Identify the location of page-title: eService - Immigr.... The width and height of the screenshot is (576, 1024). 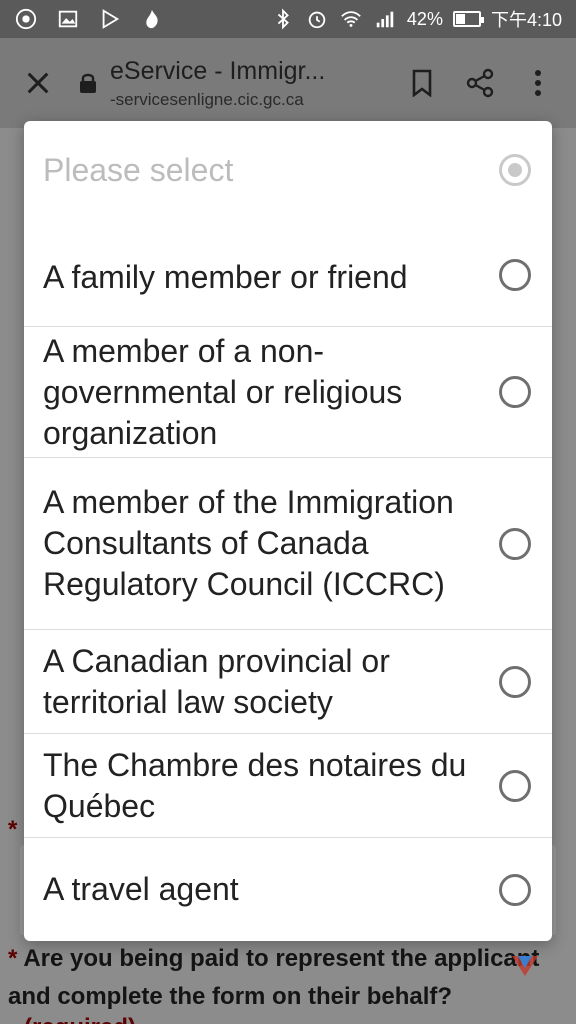
(218, 70).